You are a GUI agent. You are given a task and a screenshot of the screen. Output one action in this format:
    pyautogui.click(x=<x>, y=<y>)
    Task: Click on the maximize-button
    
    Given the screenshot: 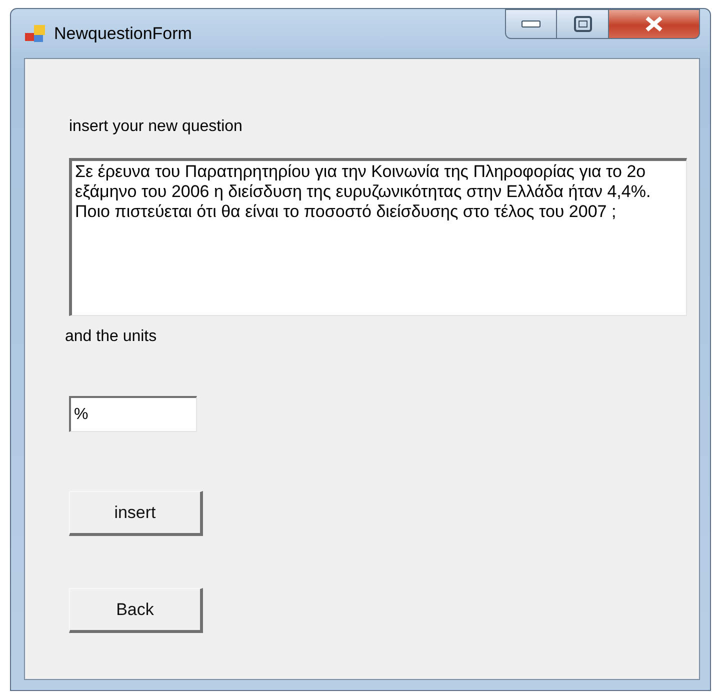 What is the action you would take?
    pyautogui.click(x=583, y=24)
    